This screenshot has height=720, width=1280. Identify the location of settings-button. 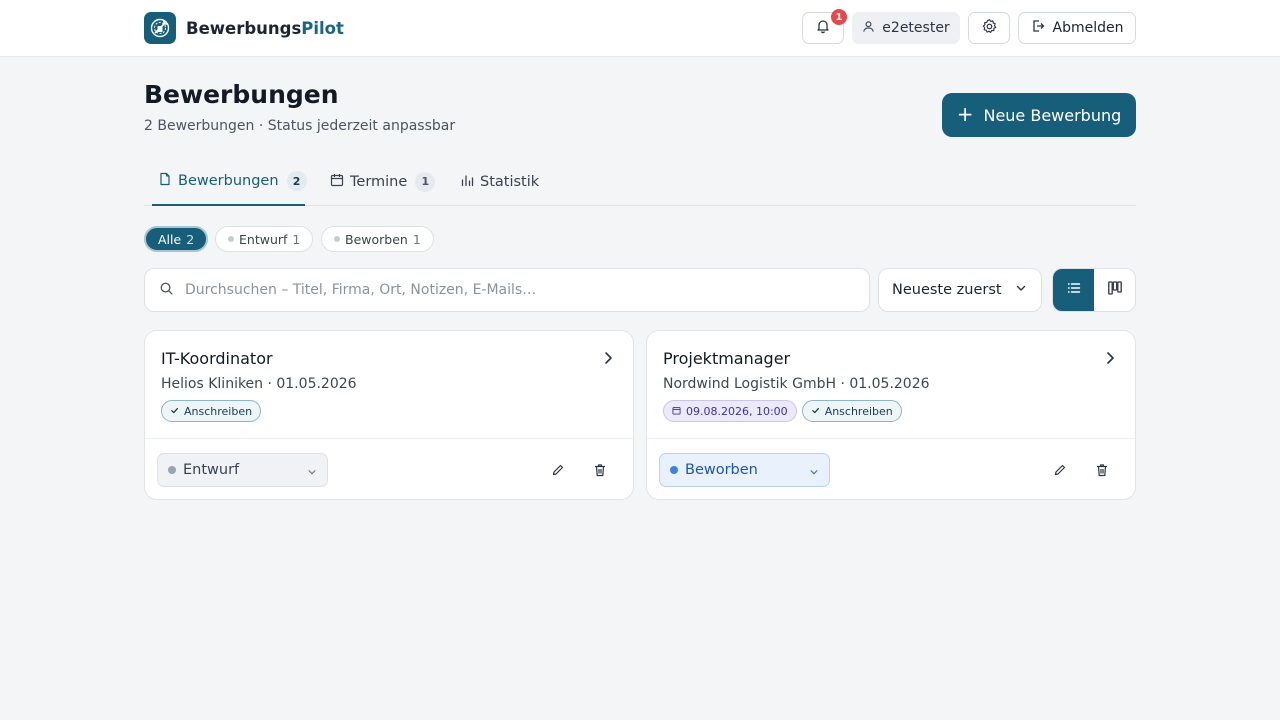
(989, 28).